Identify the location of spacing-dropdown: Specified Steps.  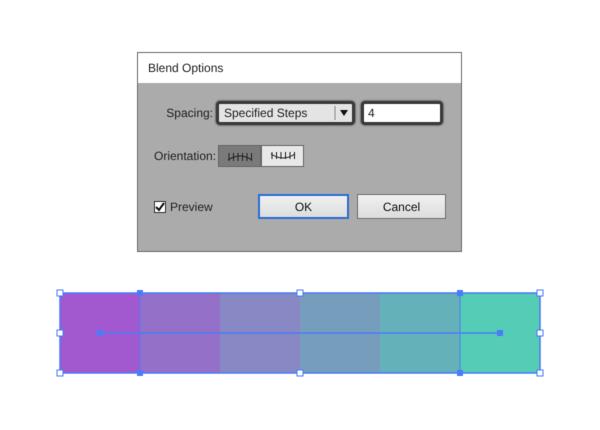
(285, 113).